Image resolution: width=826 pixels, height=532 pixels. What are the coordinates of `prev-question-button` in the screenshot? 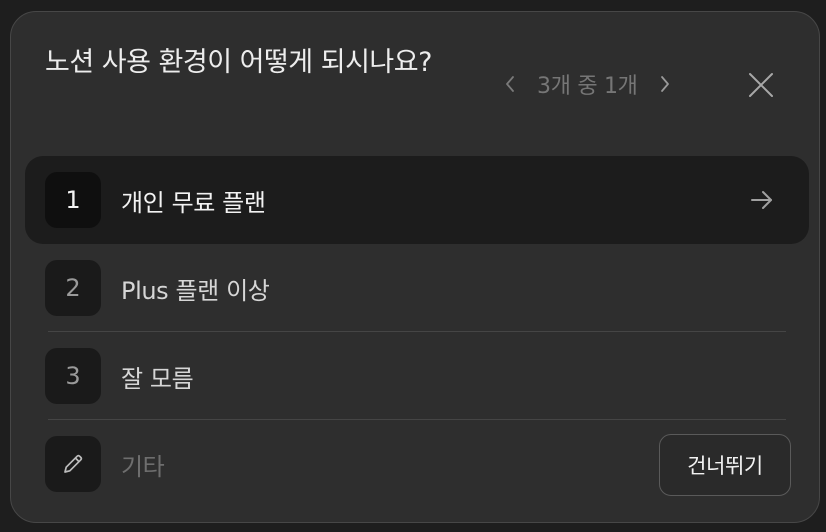 It's located at (510, 84).